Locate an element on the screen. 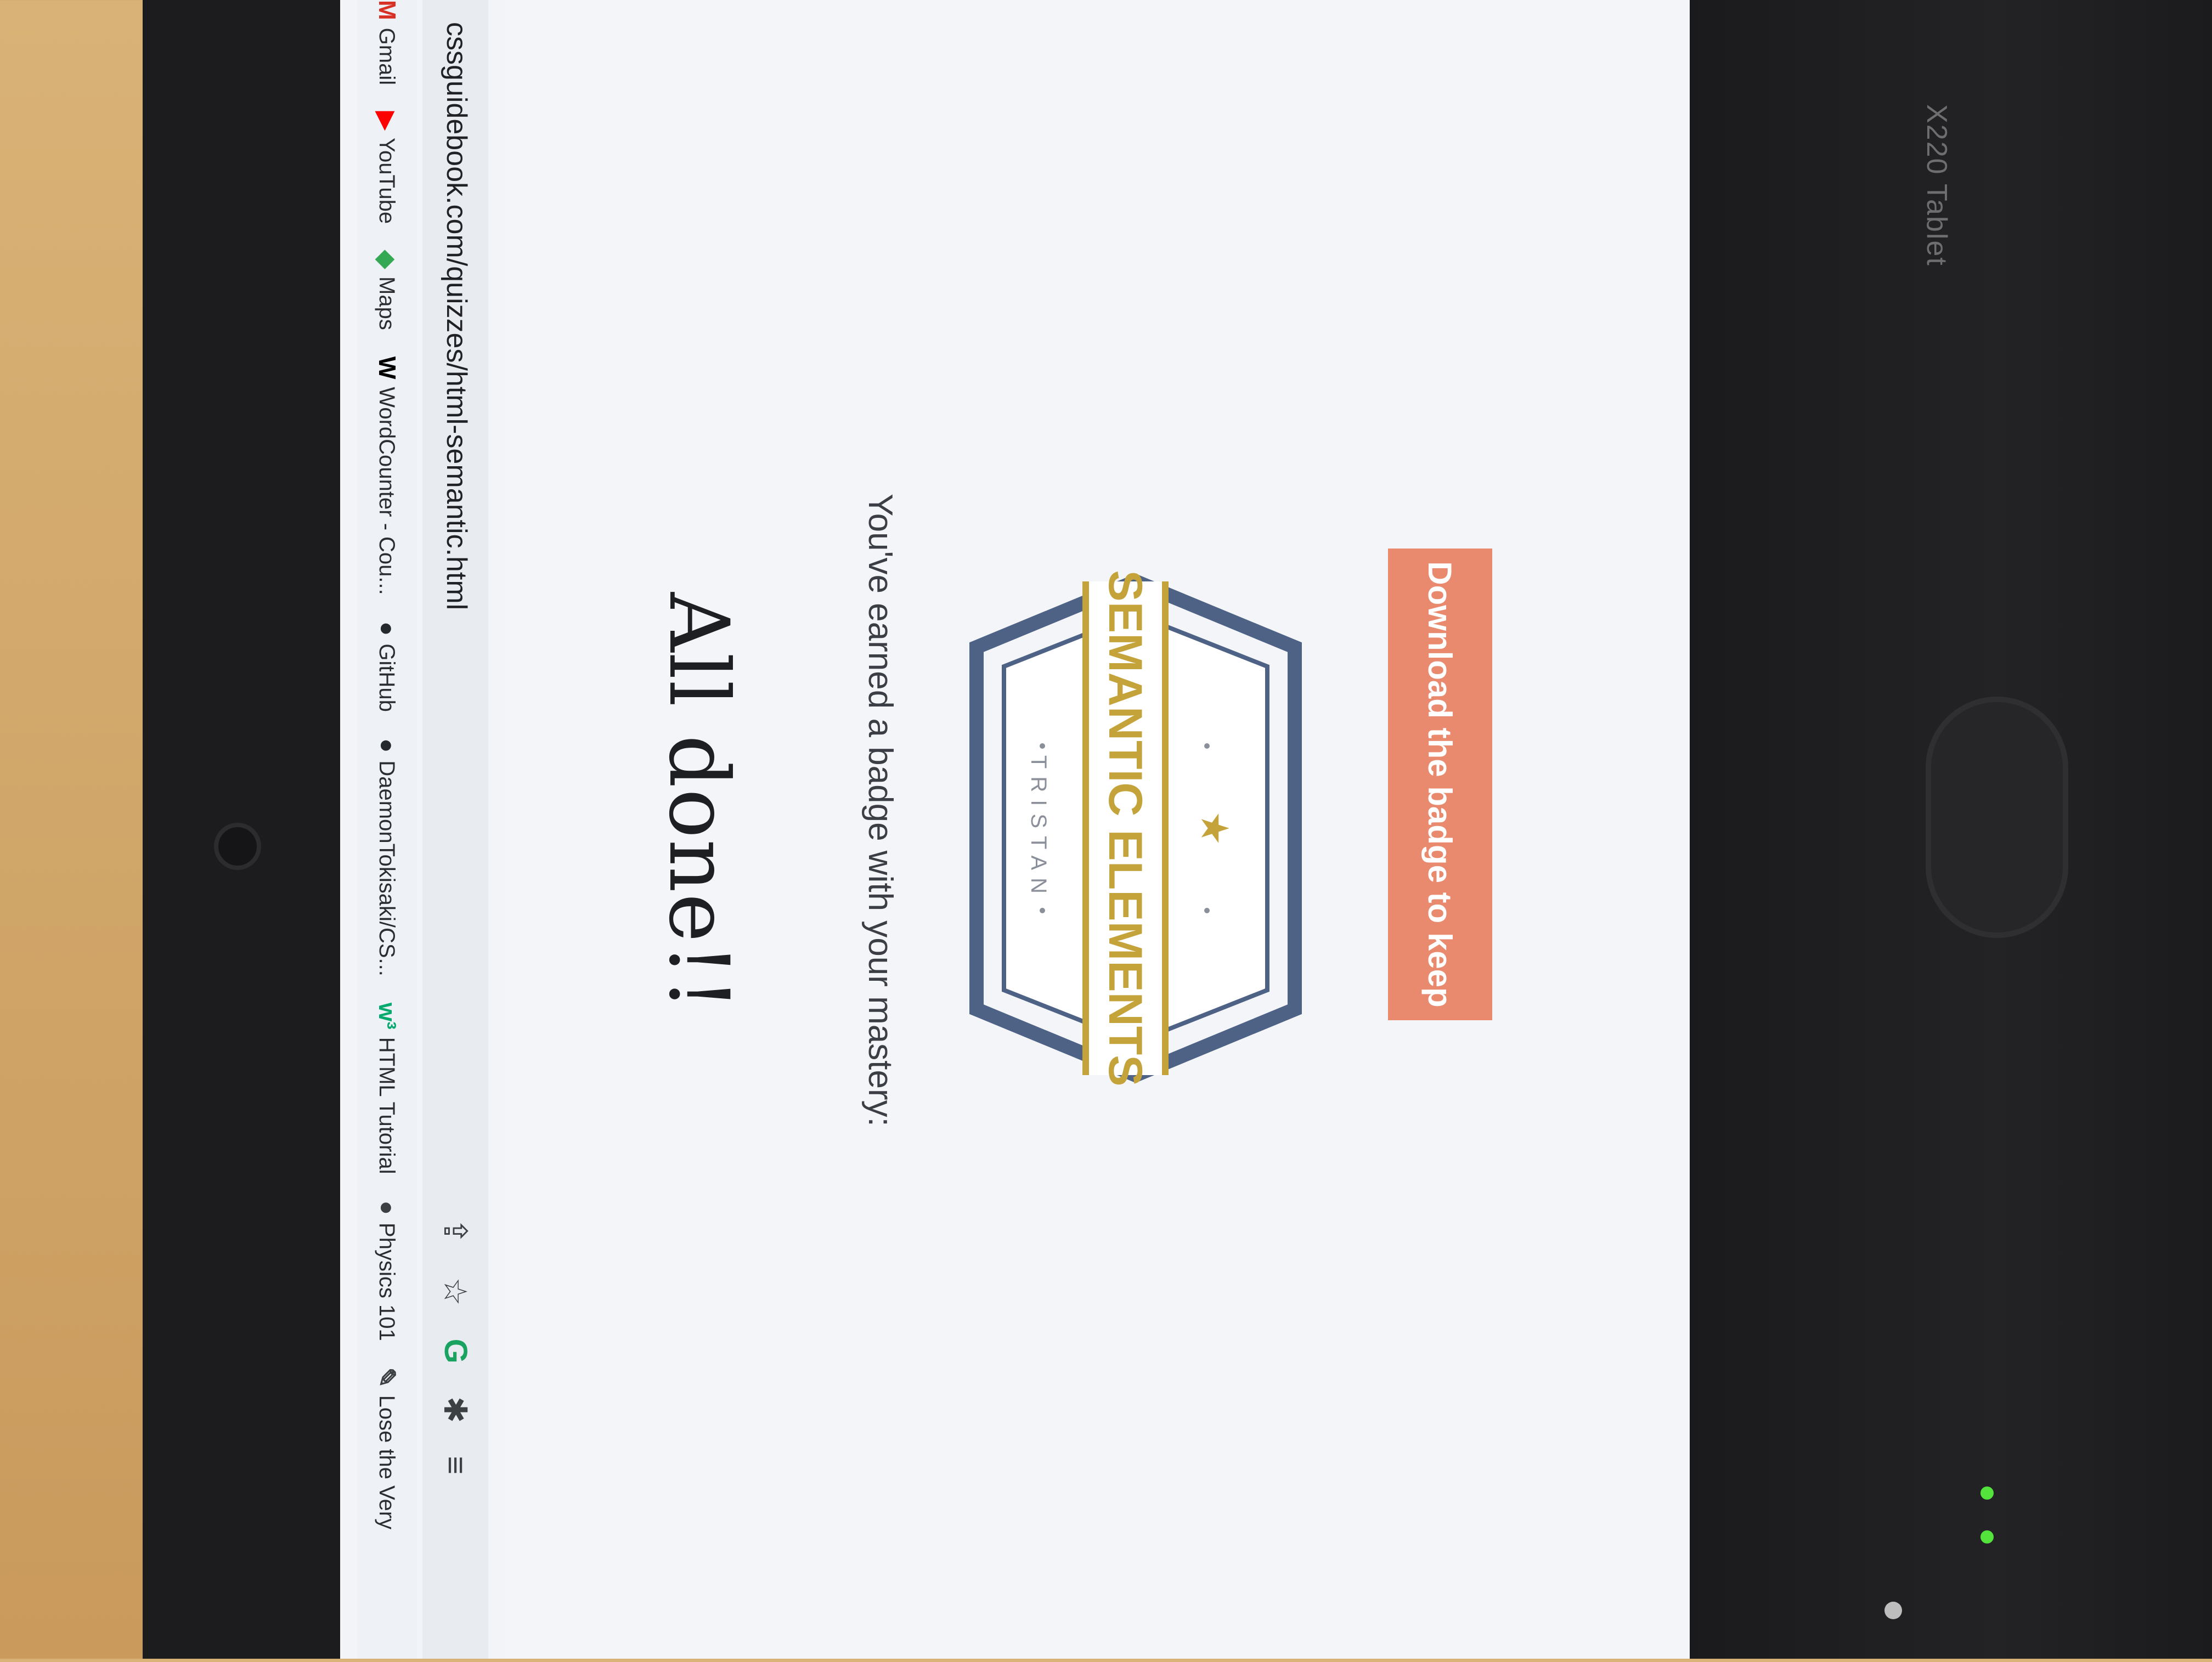 The height and width of the screenshot is (1662, 2212). bookmark-label: Lose the Very is located at coordinates (387, 1462).